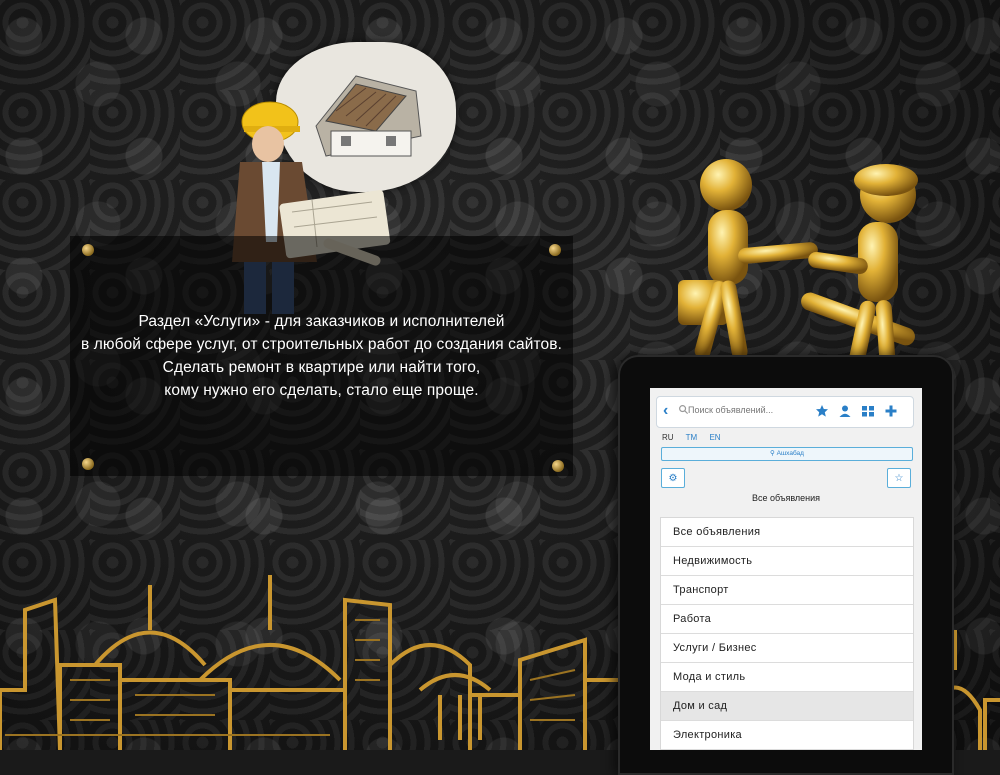 This screenshot has height=775, width=1000. What do you see at coordinates (786, 498) in the screenshot?
I see `current-section-label: Все объявления` at bounding box center [786, 498].